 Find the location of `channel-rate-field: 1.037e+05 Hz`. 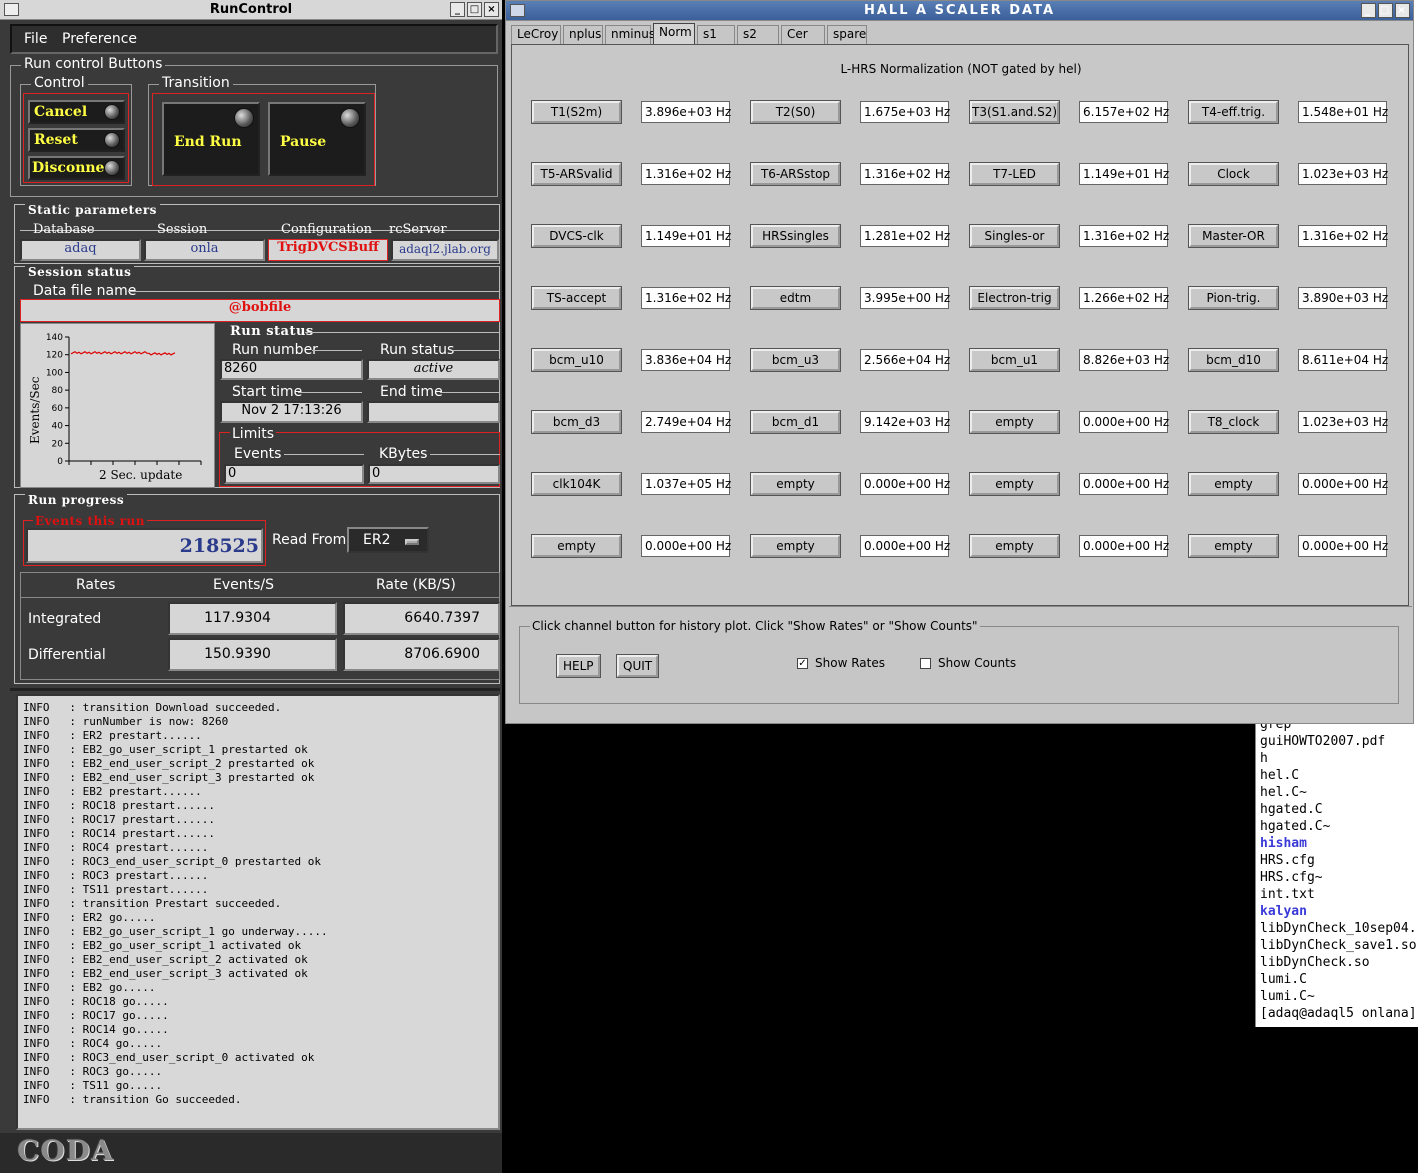

channel-rate-field: 1.037e+05 Hz is located at coordinates (686, 484).